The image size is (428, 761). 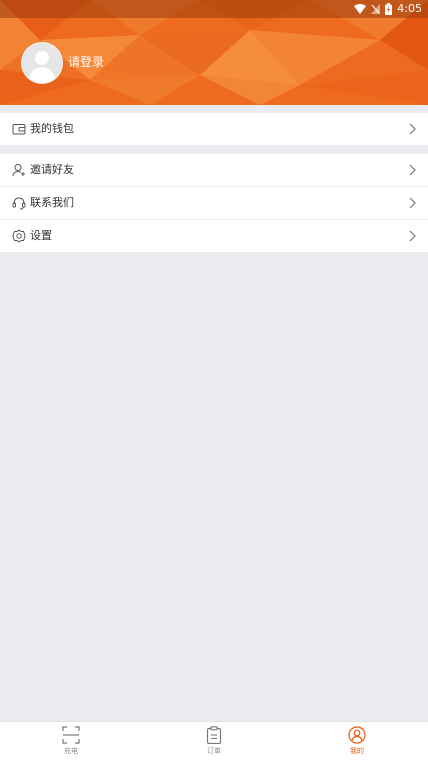 I want to click on wifi-icon, so click(x=360, y=9).